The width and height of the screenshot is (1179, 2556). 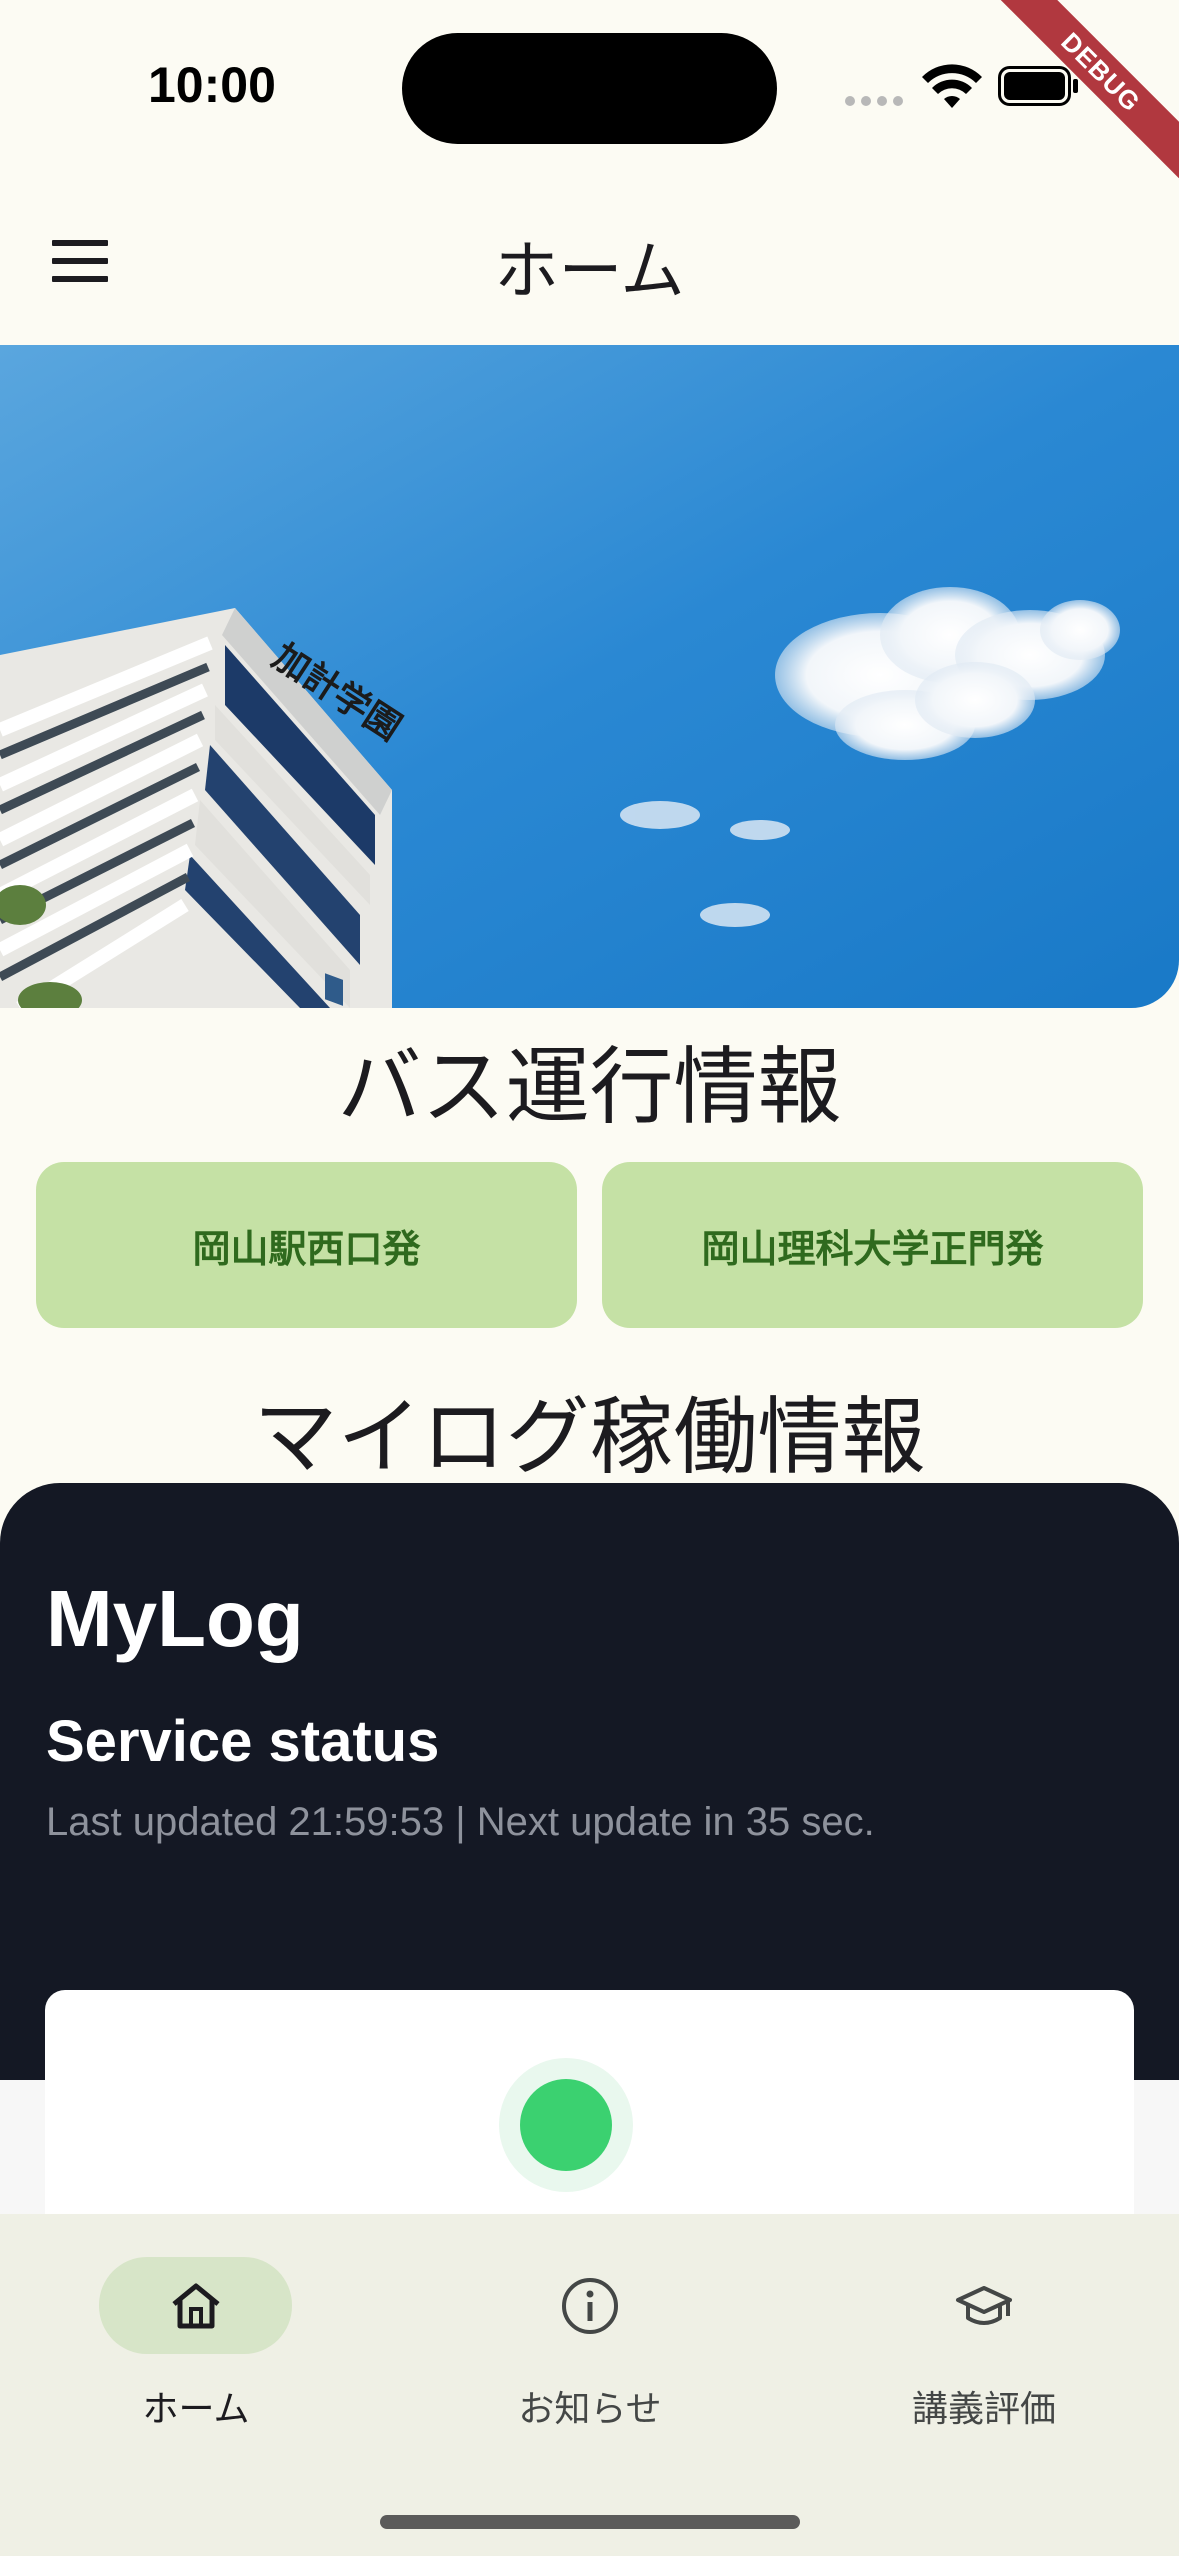 What do you see at coordinates (983, 2409) in the screenshot?
I see `nav-label: 講義評価` at bounding box center [983, 2409].